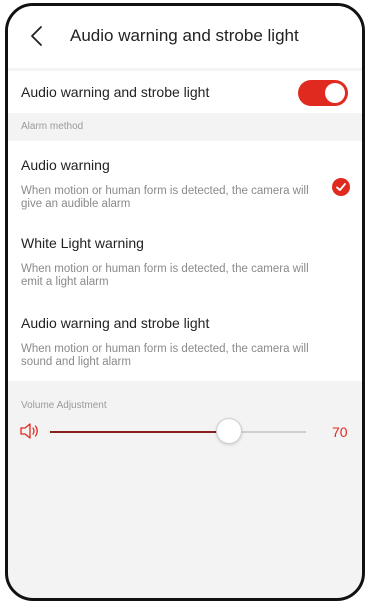 The height and width of the screenshot is (606, 372). I want to click on volume-adjustment: Volume Adjustment 70, so click(185, 429).